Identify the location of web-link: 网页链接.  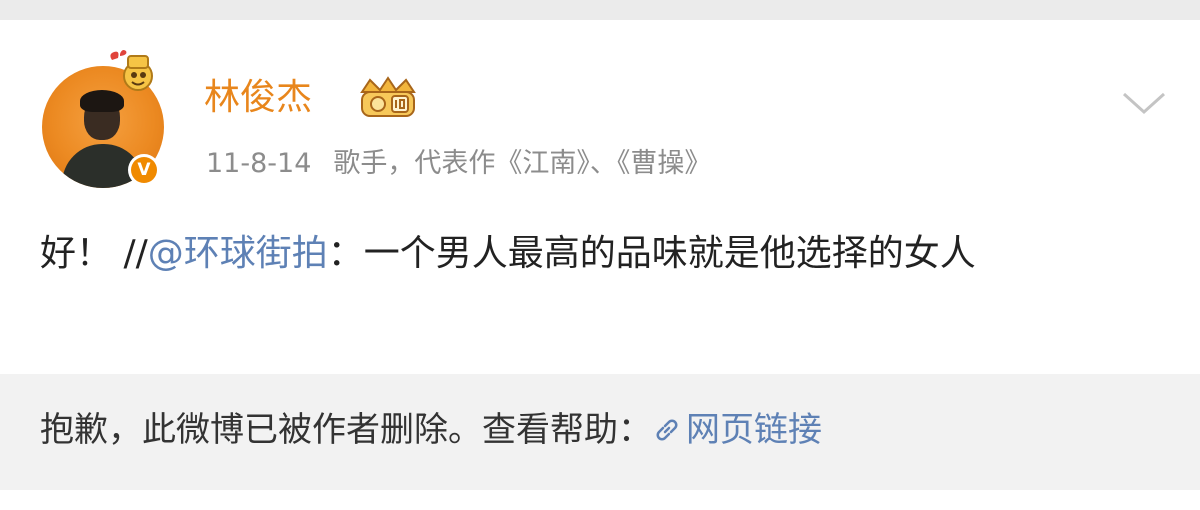
(737, 430).